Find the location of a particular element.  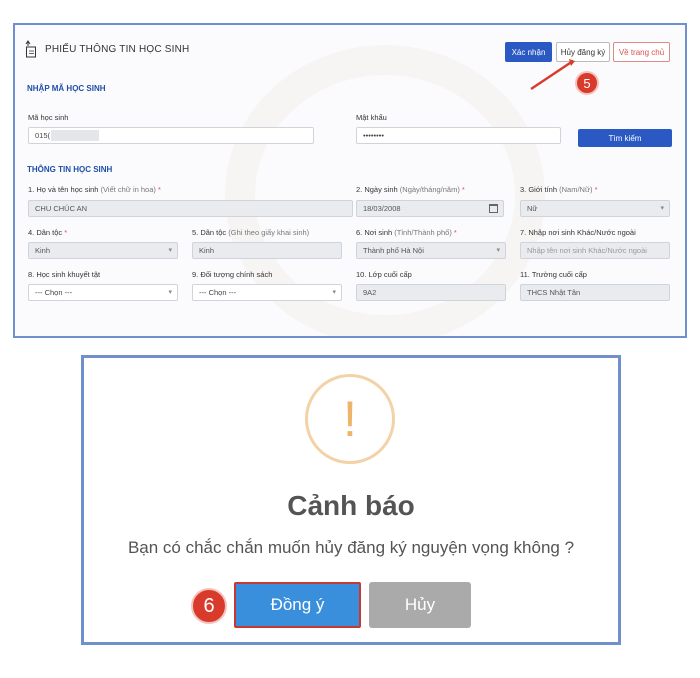

birthplace-select: Thành phố Hà Nội ▾ is located at coordinates (431, 250).